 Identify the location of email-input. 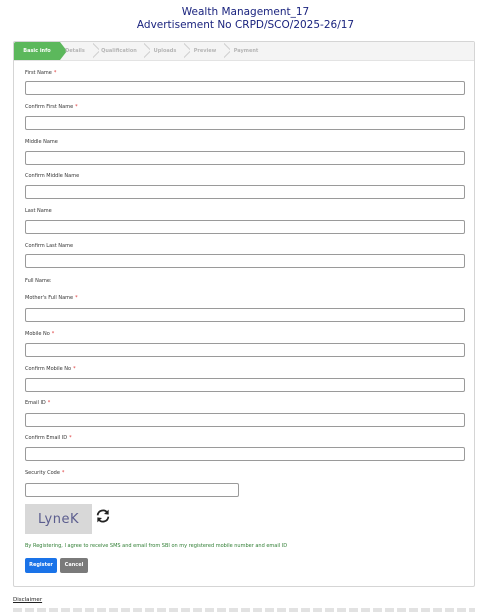
(245, 420).